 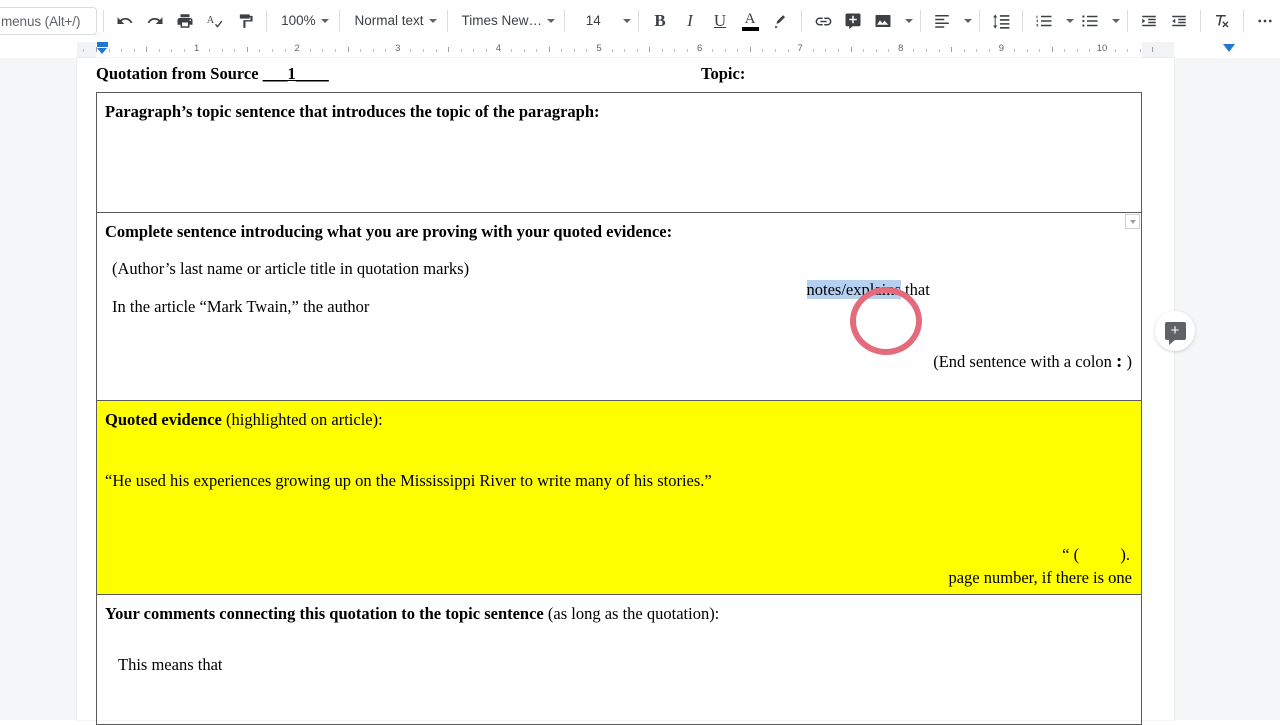 What do you see at coordinates (640, 50) in the screenshot?
I see `ruler: 1 2 3 4 5 6 7 8 9 10` at bounding box center [640, 50].